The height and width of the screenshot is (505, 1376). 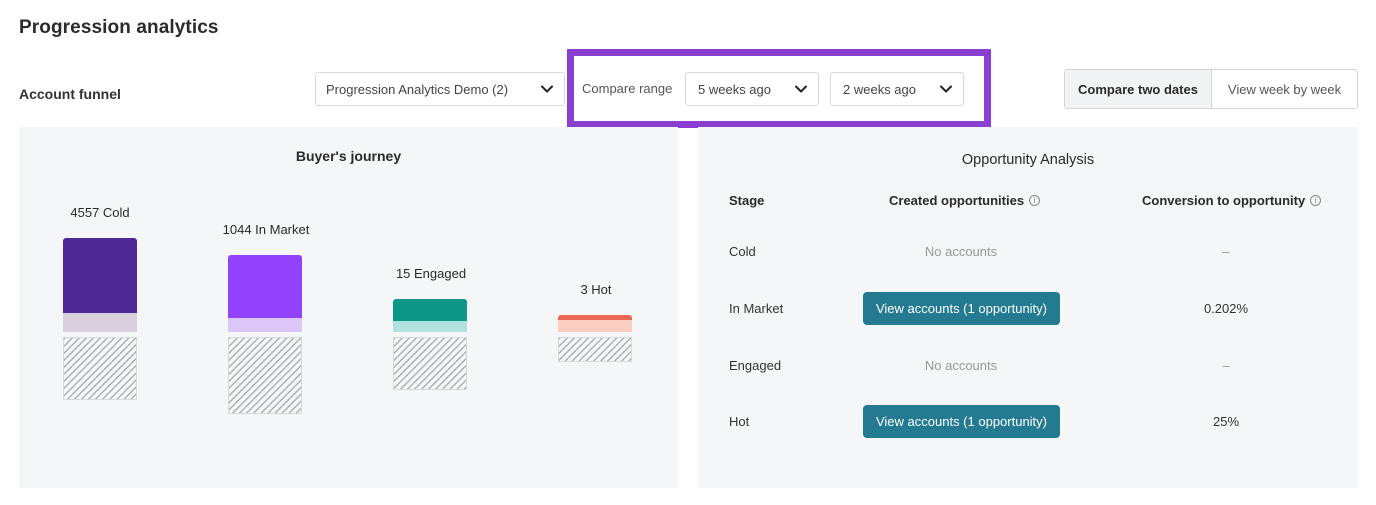 What do you see at coordinates (879, 89) in the screenshot?
I see `compare-to-value: 2 weeks ago` at bounding box center [879, 89].